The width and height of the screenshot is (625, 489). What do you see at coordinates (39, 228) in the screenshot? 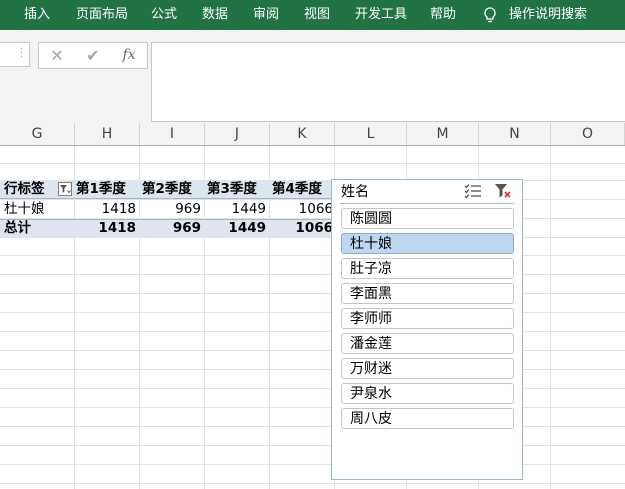
I see `pivot-total-label: 总计` at bounding box center [39, 228].